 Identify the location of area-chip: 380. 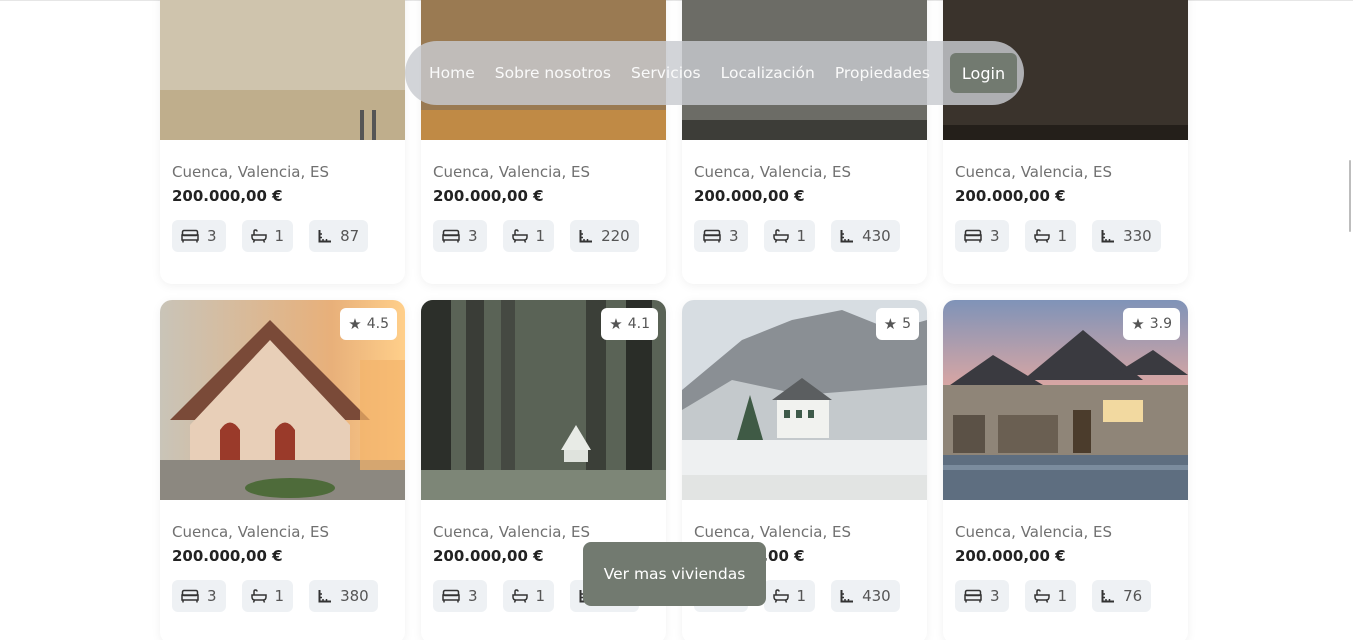
(343, 596).